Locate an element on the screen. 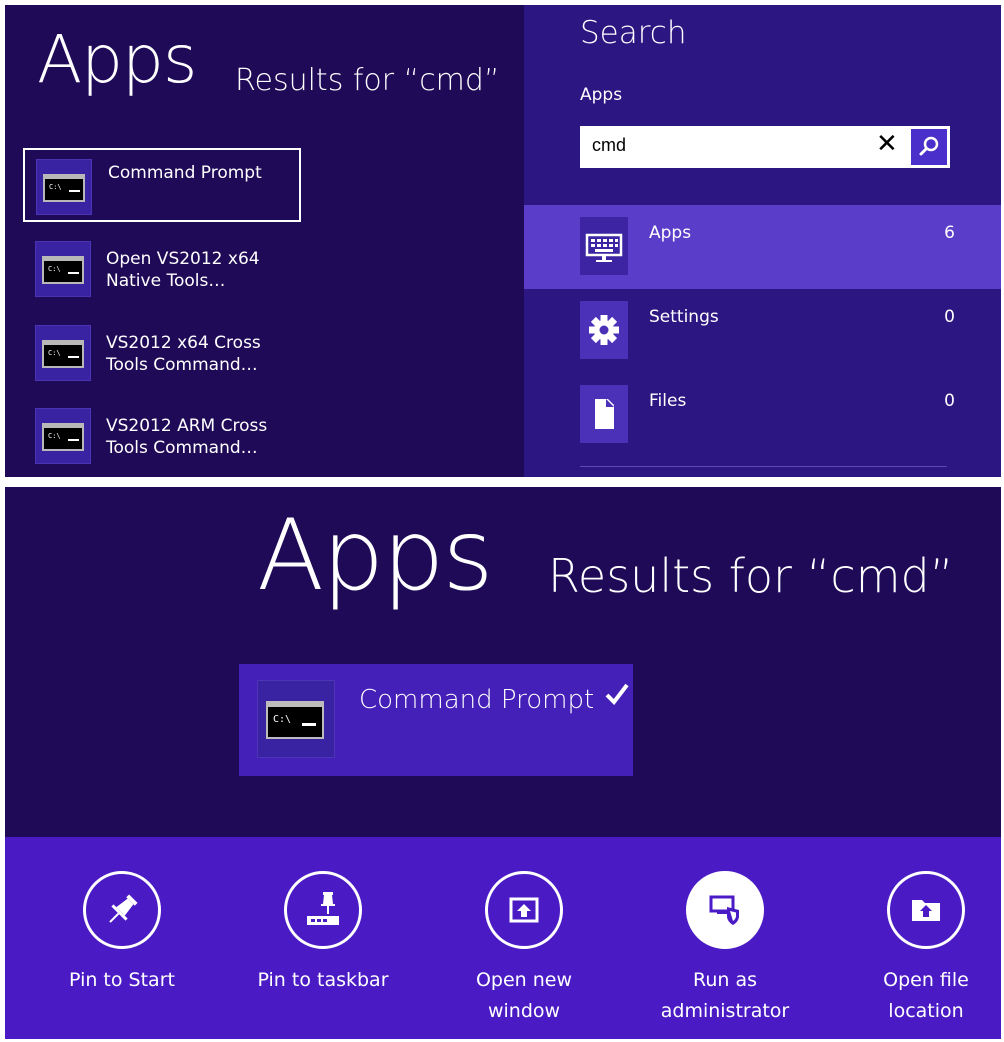  pin-to-taskbar-button: Pin to taskbar is located at coordinates (323, 938).